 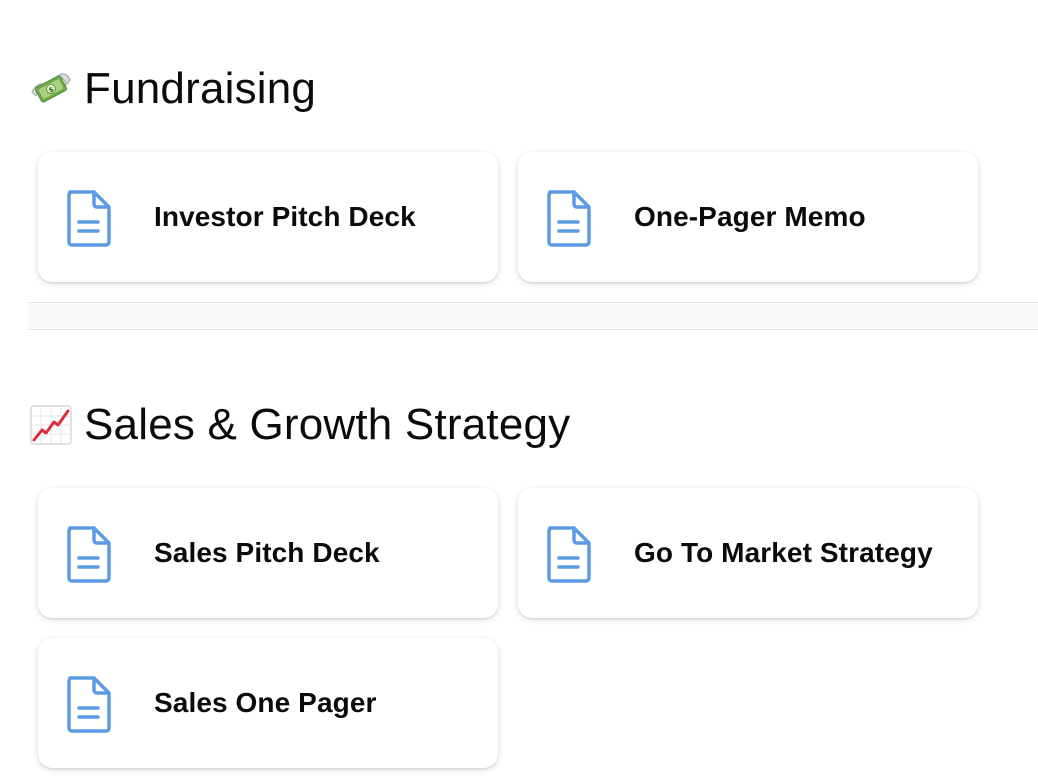 I want to click on section-heading-fundraising: $ Fundraising, so click(x=172, y=89).